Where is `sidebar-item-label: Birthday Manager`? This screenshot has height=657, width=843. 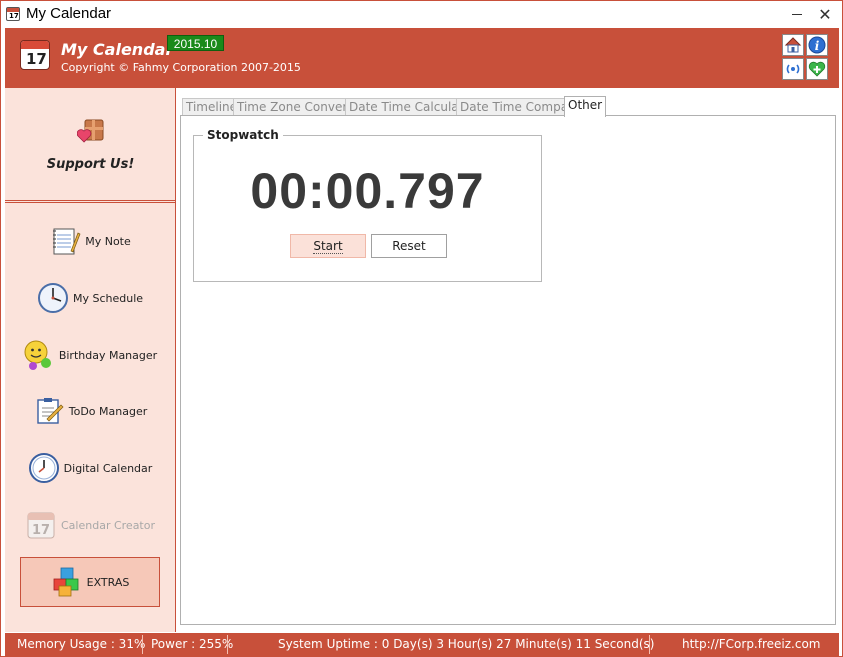 sidebar-item-label: Birthday Manager is located at coordinates (108, 355).